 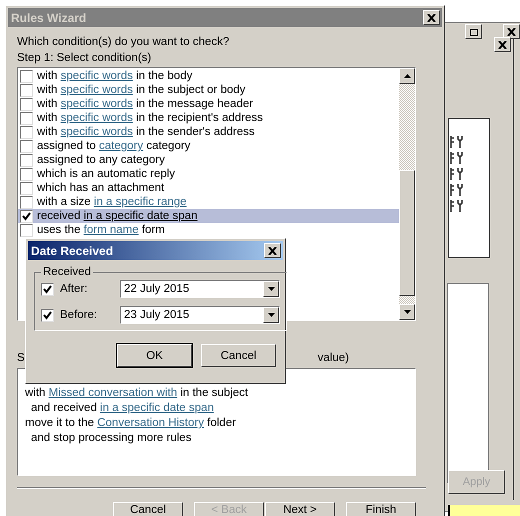 I want to click on condition-text: with specific words in the message header, so click(x=145, y=104).